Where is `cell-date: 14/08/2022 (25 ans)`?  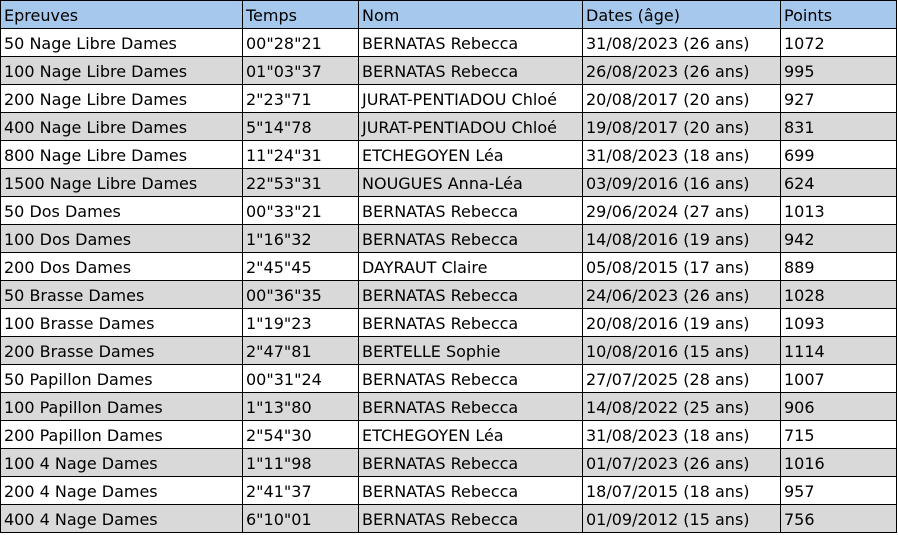
cell-date: 14/08/2022 (25 ans) is located at coordinates (681, 406).